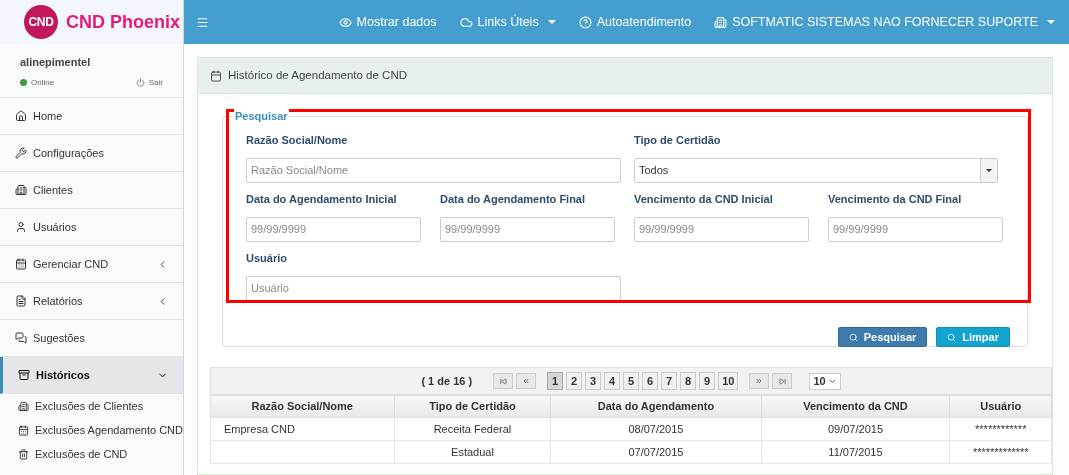 Image resolution: width=1069 pixels, height=475 pixels. What do you see at coordinates (433, 288) in the screenshot?
I see `input-field: Usuário` at bounding box center [433, 288].